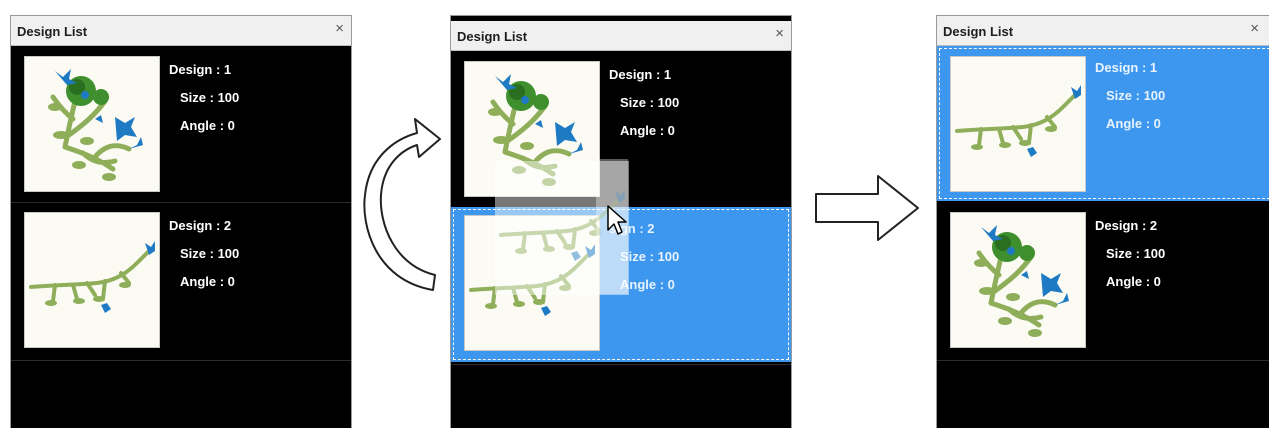  Describe the element at coordinates (617, 220) in the screenshot. I see `pointer-cursor-icon` at that location.